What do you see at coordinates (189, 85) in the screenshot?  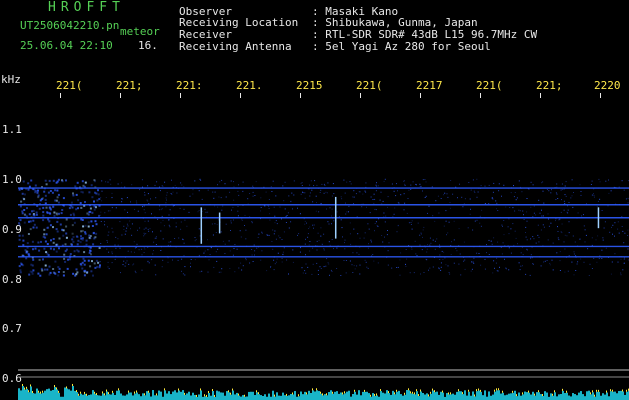 I see `x-tick: 221:` at bounding box center [189, 85].